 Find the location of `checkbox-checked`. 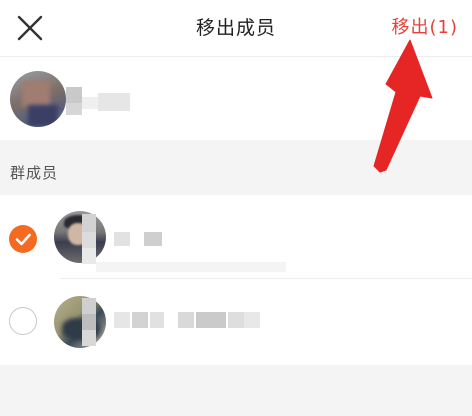

checkbox-checked is located at coordinates (23, 239).